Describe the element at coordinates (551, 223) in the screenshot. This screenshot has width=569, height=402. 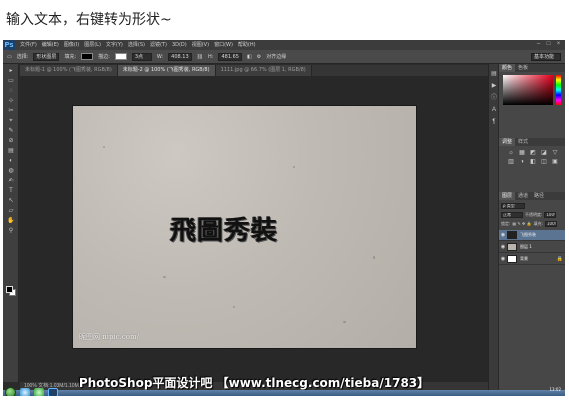
I see `fill-field: 100%` at that location.